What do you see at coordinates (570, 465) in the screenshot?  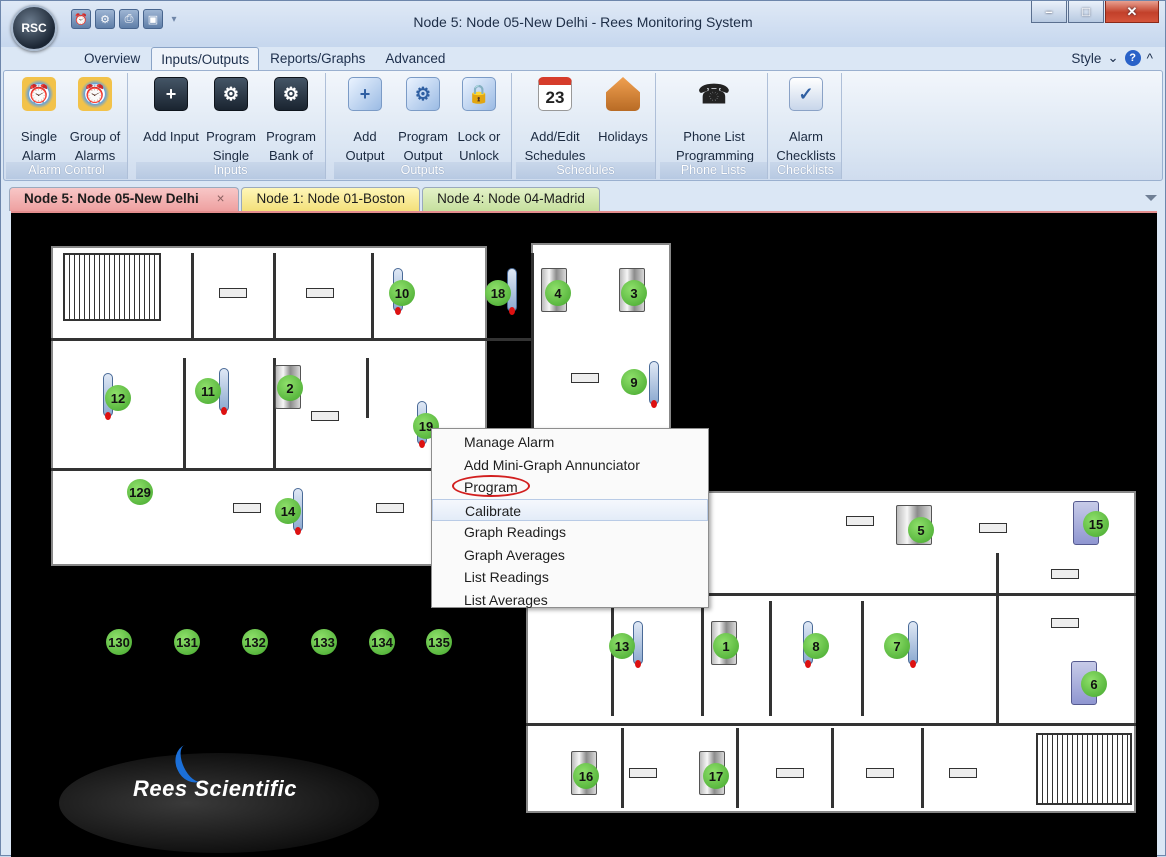 I see `menu-item-add-mini-graph: Add Mini-Graph Annunciator` at bounding box center [570, 465].